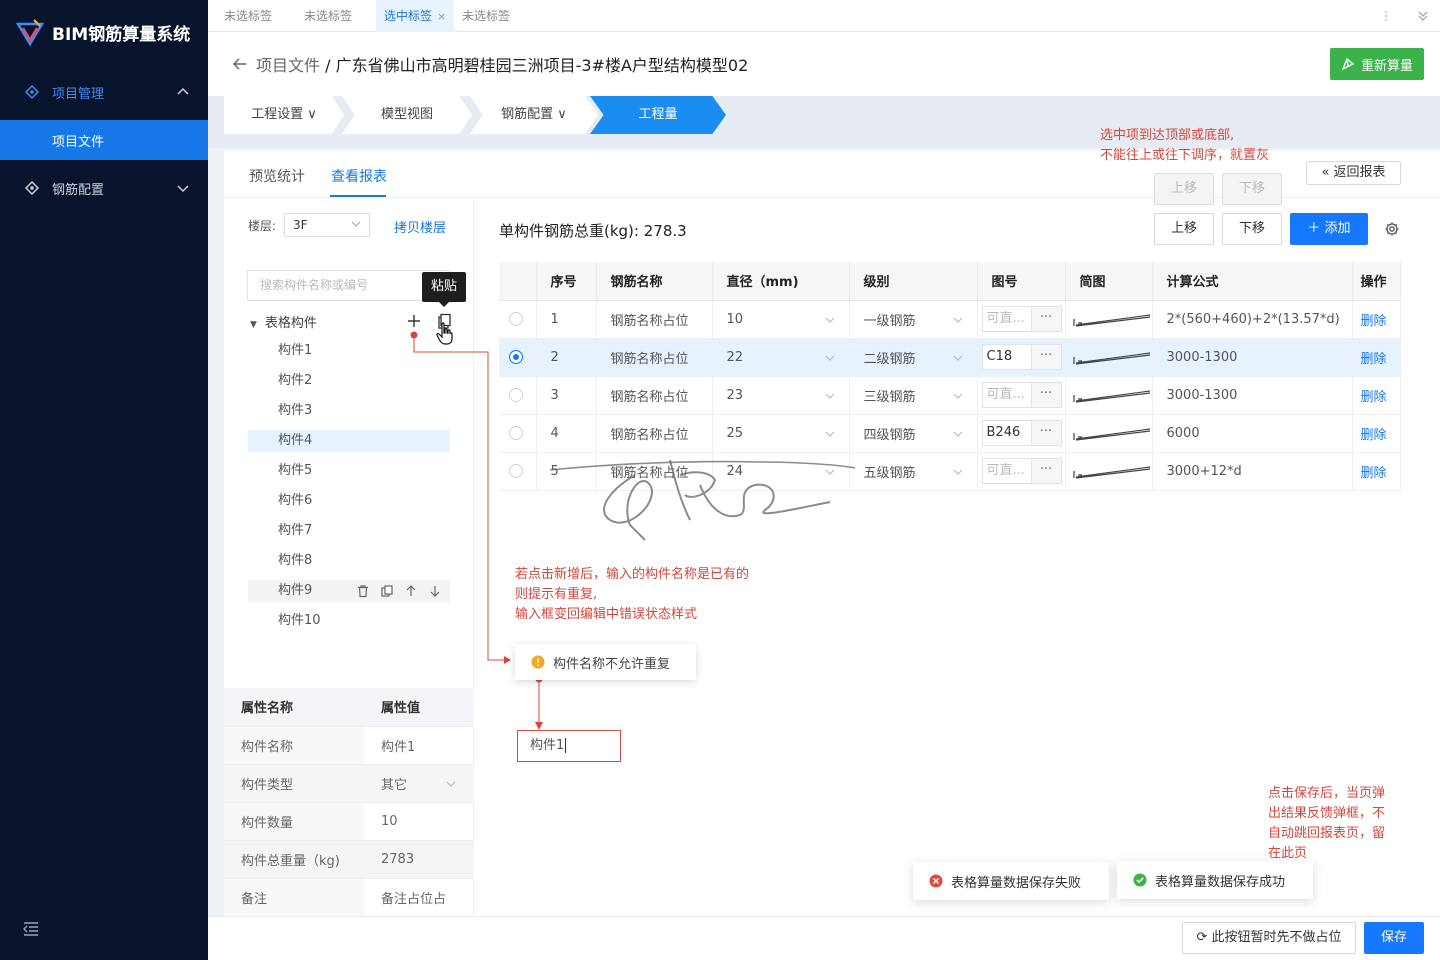  What do you see at coordinates (1394, 938) in the screenshot?
I see `save-button: 保存` at bounding box center [1394, 938].